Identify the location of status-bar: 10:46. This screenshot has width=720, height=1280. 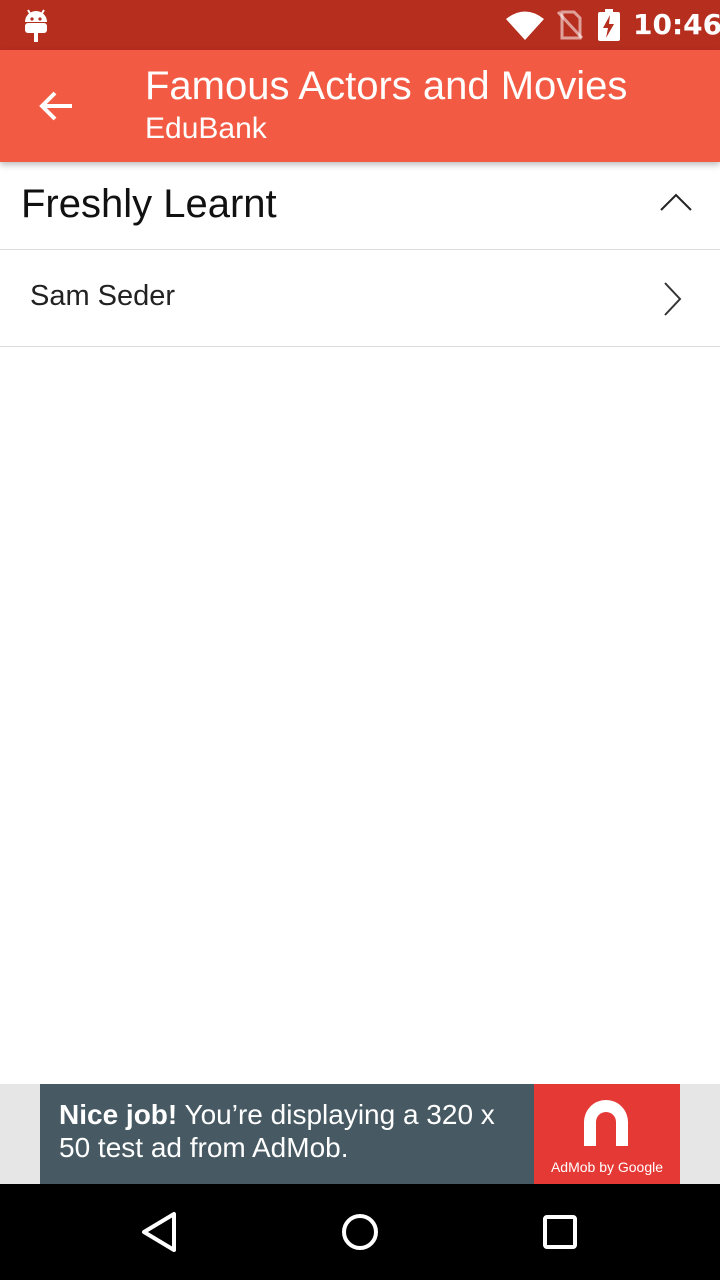
(360, 25).